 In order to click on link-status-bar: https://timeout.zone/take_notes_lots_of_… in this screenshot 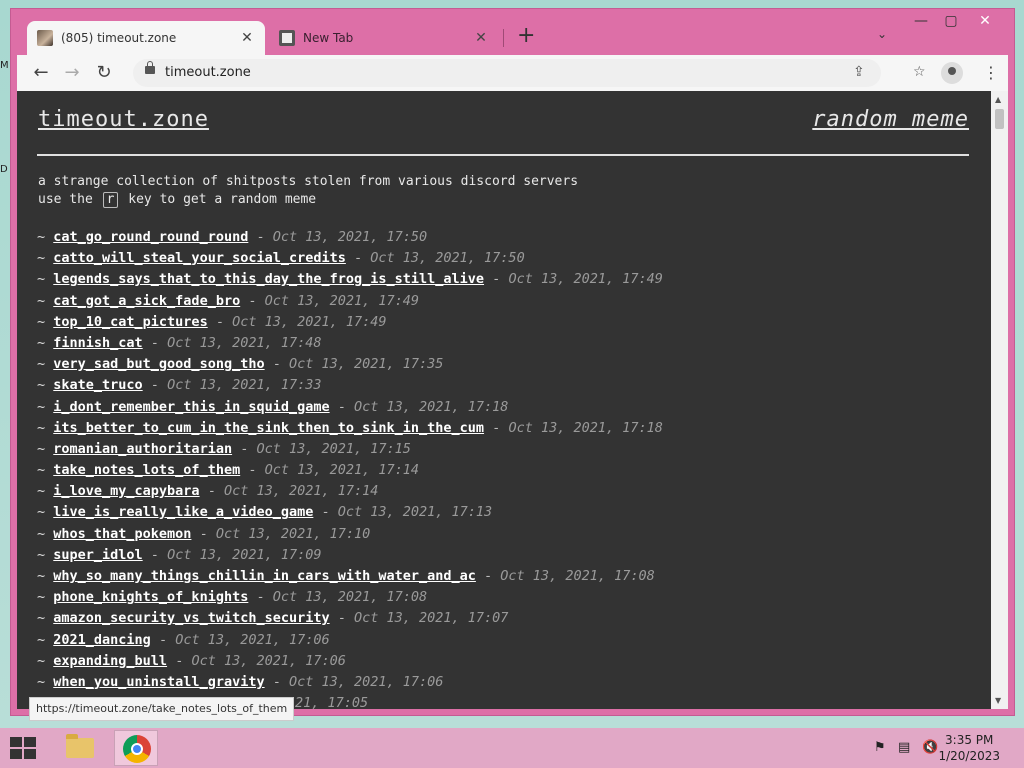, I will do `click(162, 709)`.